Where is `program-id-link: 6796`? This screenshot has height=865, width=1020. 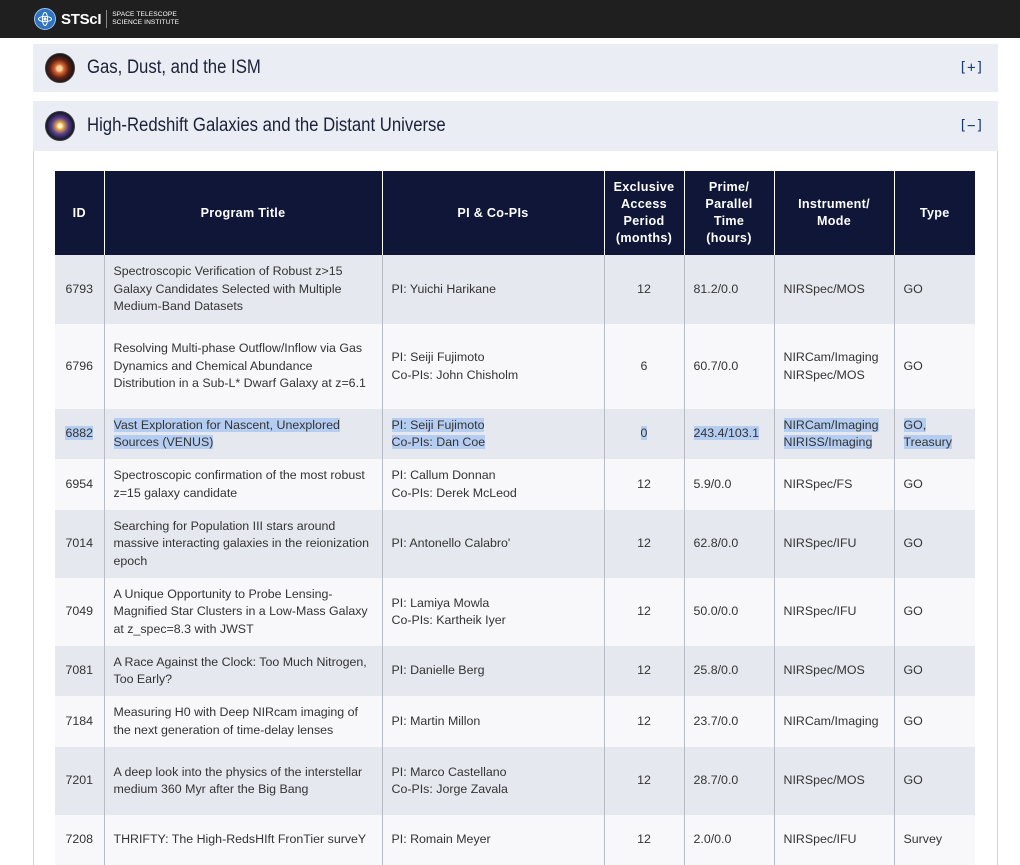
program-id-link: 6796 is located at coordinates (79, 366).